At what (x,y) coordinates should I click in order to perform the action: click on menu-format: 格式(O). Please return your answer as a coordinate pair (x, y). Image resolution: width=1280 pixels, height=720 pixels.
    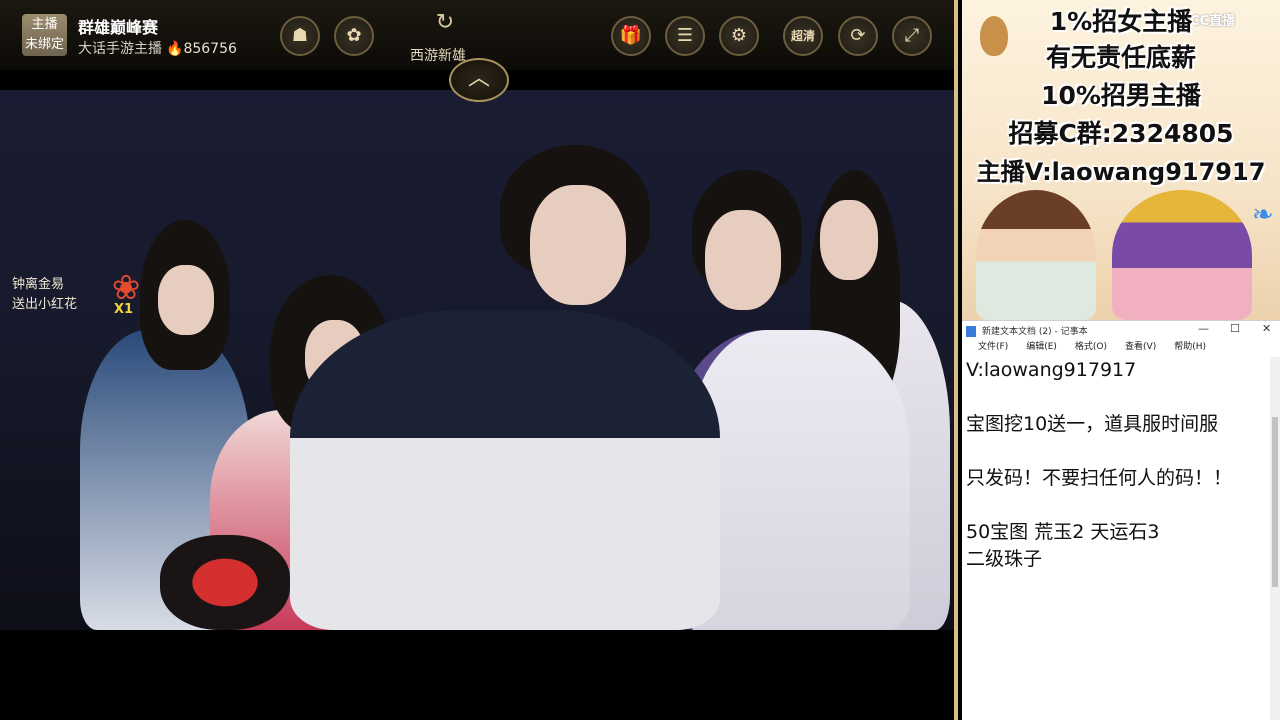
    Looking at the image, I should click on (1091, 347).